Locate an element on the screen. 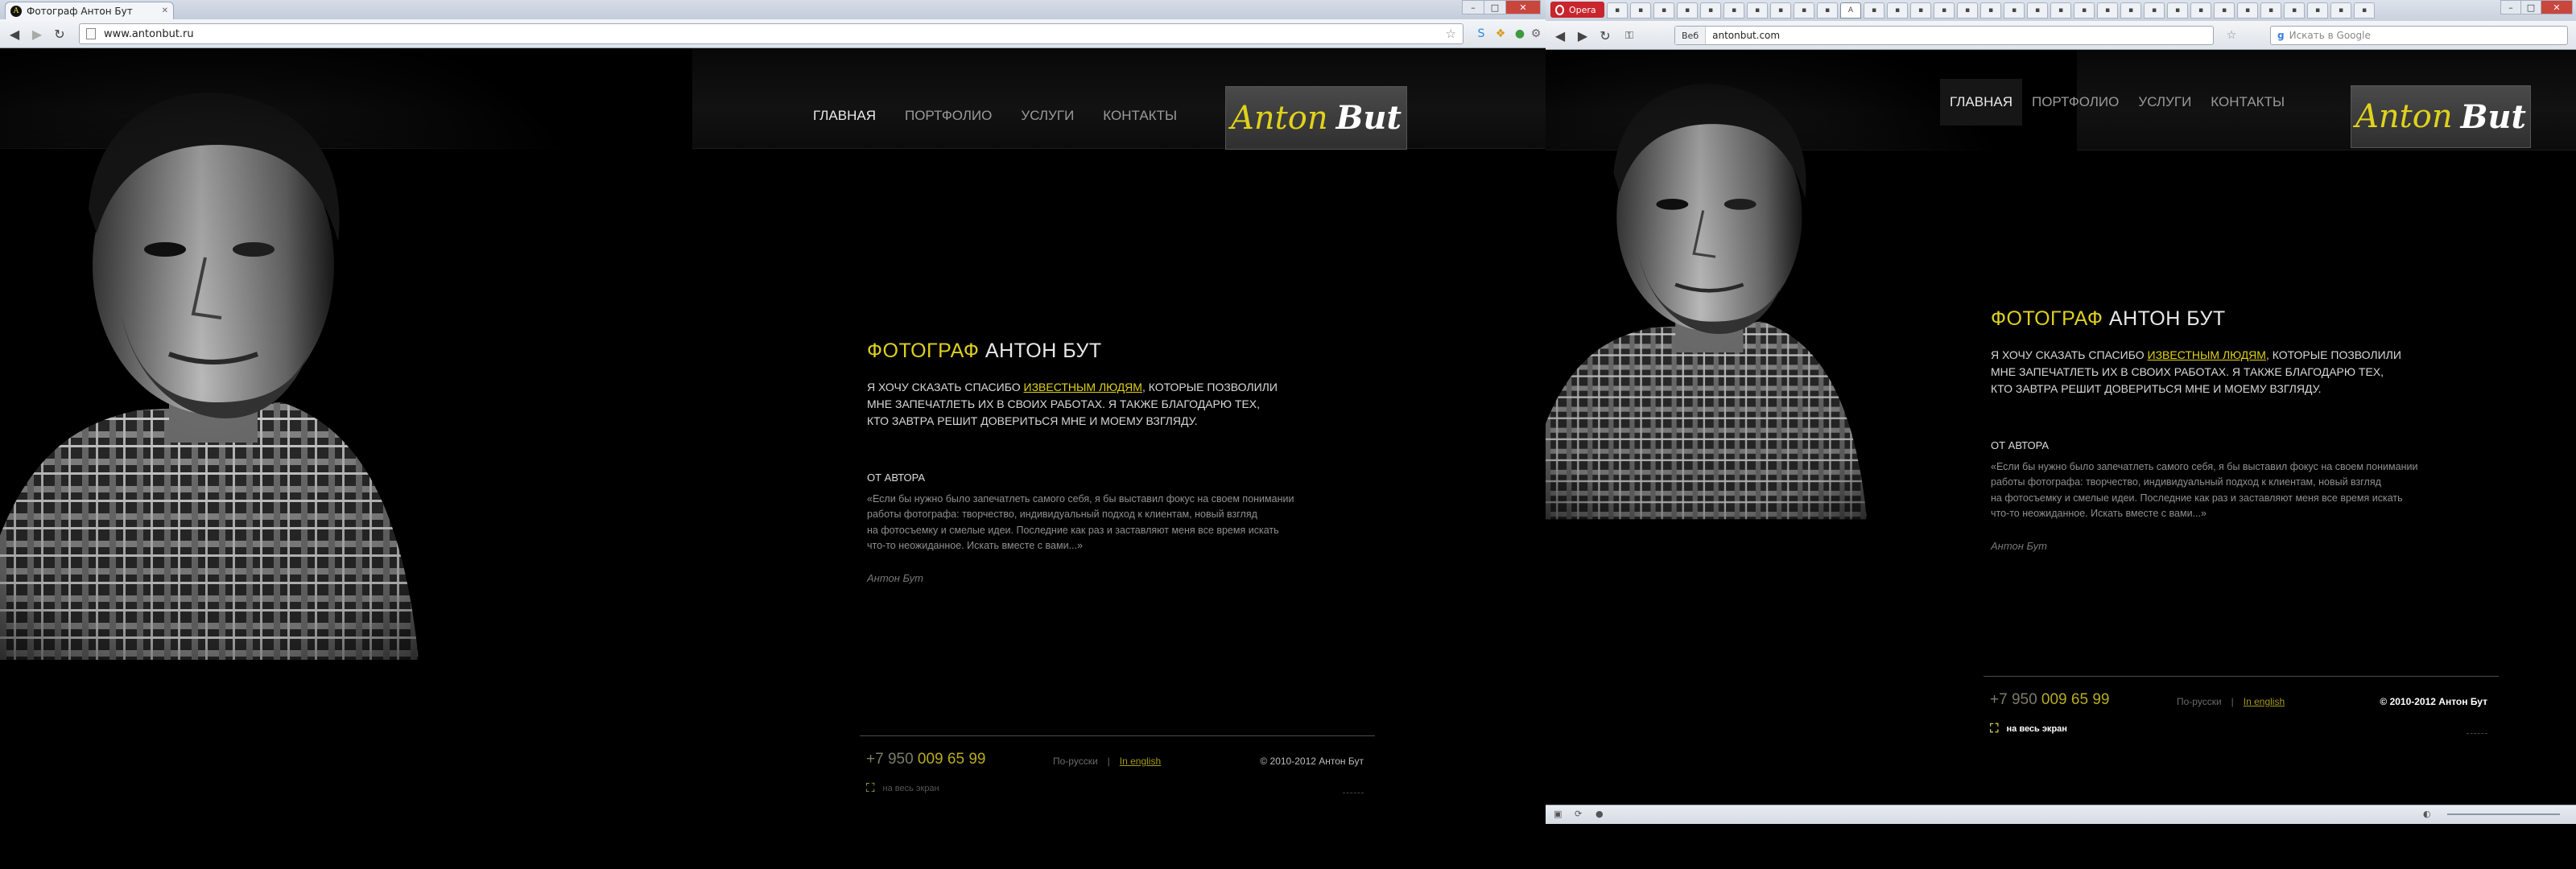  opera-menu-button: Opera is located at coordinates (1577, 10).